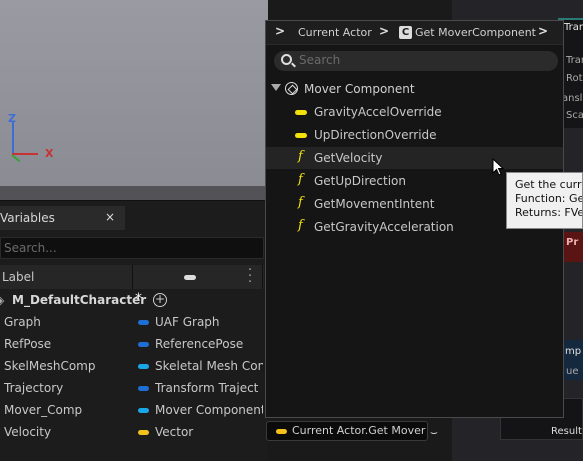 Image resolution: width=583 pixels, height=461 pixels. Describe the element at coordinates (132, 389) in the screenshot. I see `variable-row: Trajectory Transform Traject` at that location.